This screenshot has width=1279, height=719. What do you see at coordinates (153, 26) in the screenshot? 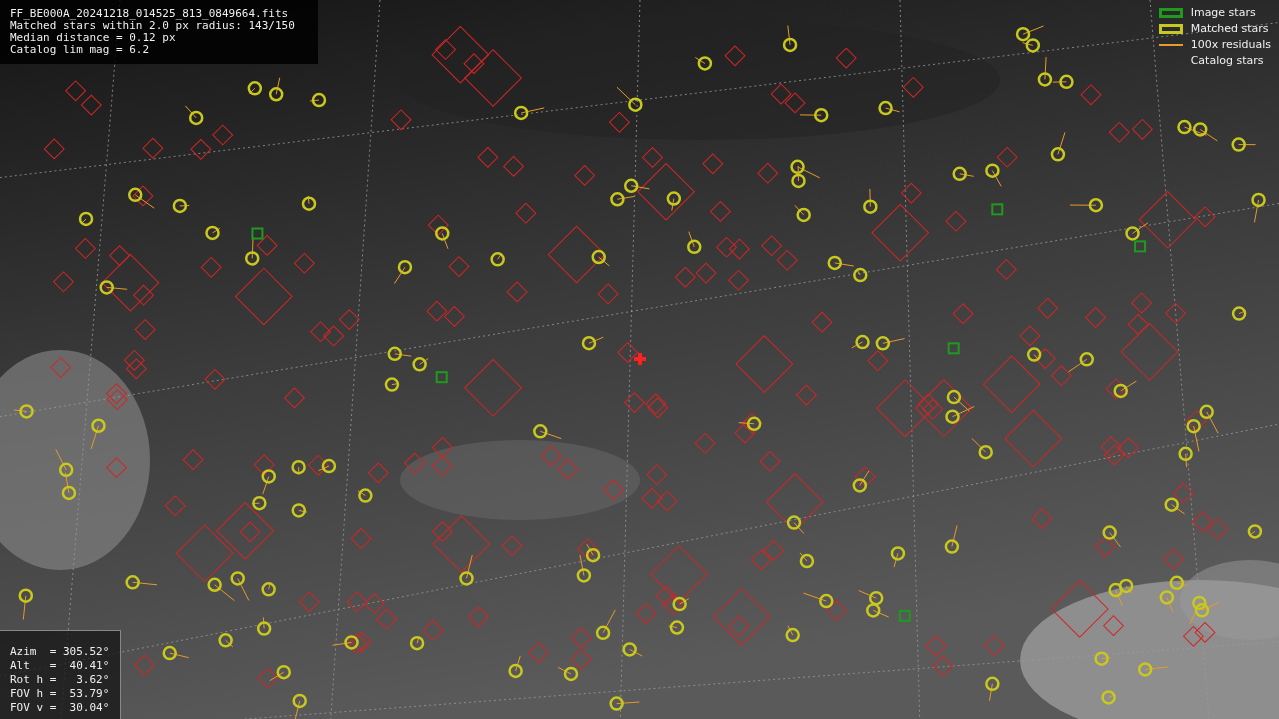
I see `info-text: Matched stars within 2.0 px radius: 143/150` at bounding box center [153, 26].